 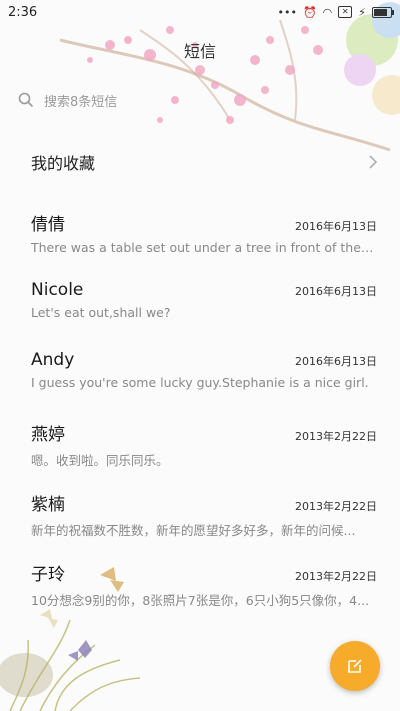 What do you see at coordinates (327, 12) in the screenshot?
I see `wifi-icon: ◠` at bounding box center [327, 12].